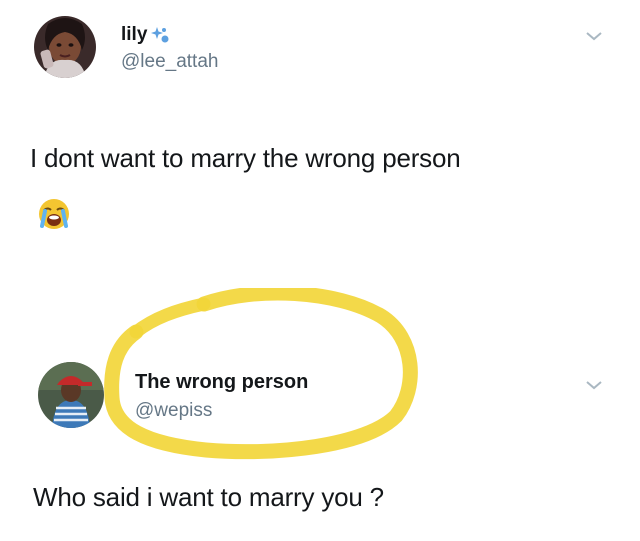 This screenshot has height=541, width=640. Describe the element at coordinates (245, 158) in the screenshot. I see `tweet-text: I dont want to marry the wrong person` at that location.